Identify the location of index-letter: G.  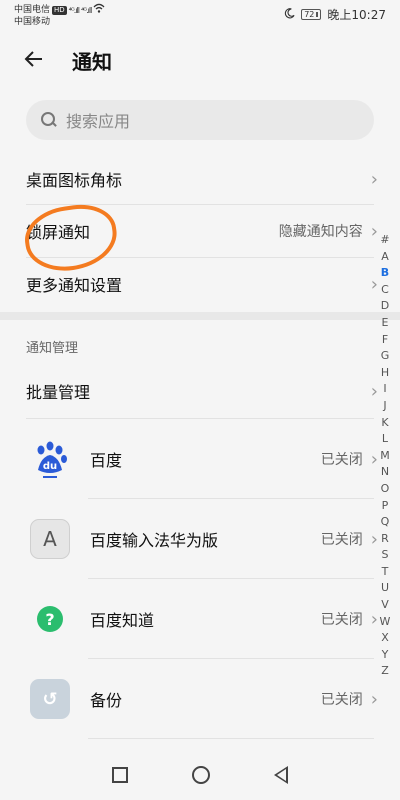
(385, 356).